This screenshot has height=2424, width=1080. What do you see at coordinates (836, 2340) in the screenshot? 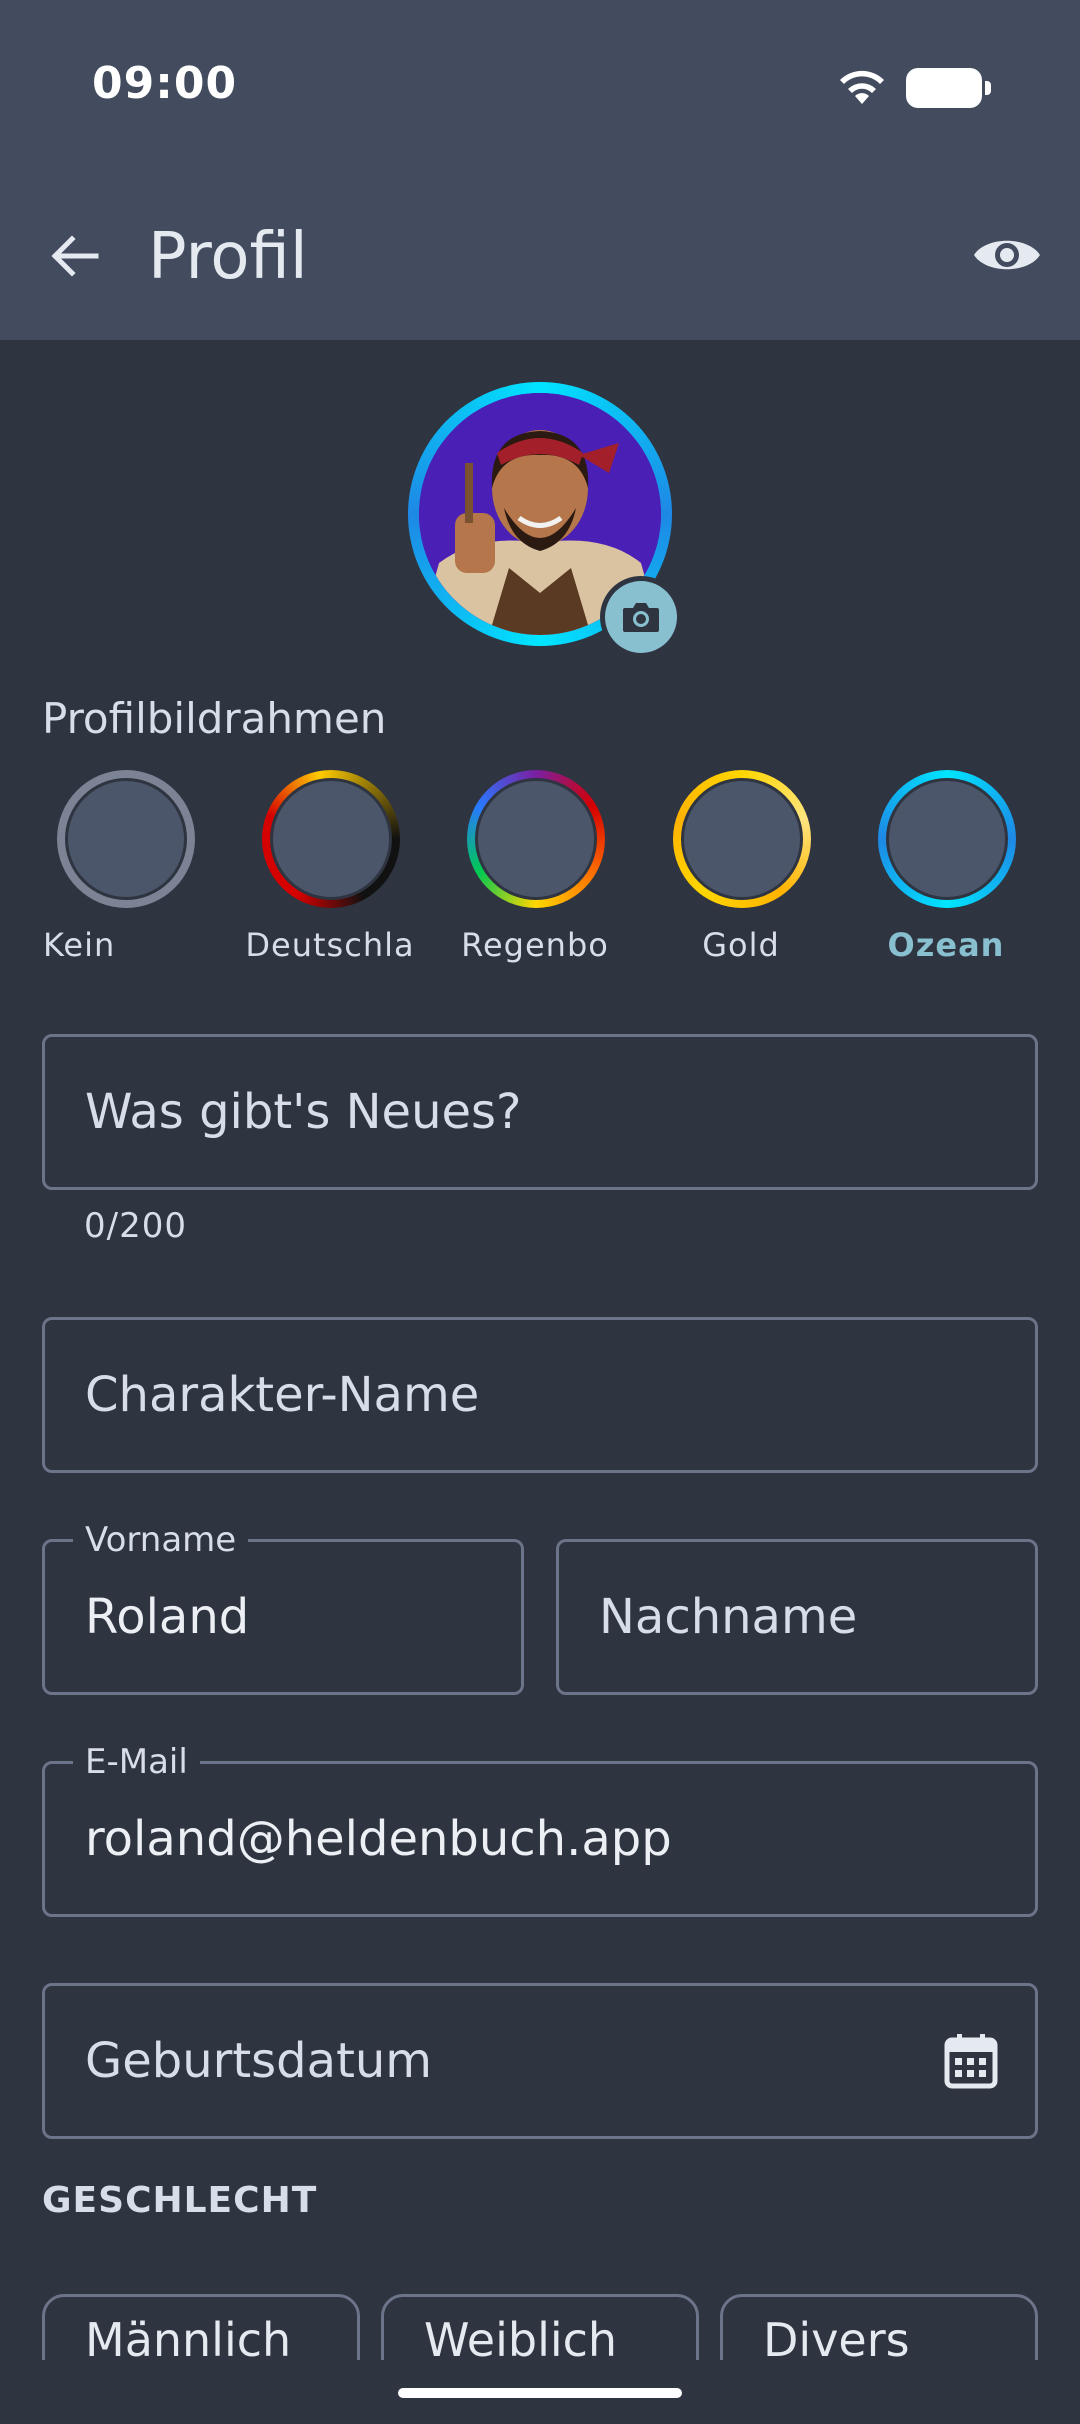
I see `gender-chip-label: Divers` at bounding box center [836, 2340].